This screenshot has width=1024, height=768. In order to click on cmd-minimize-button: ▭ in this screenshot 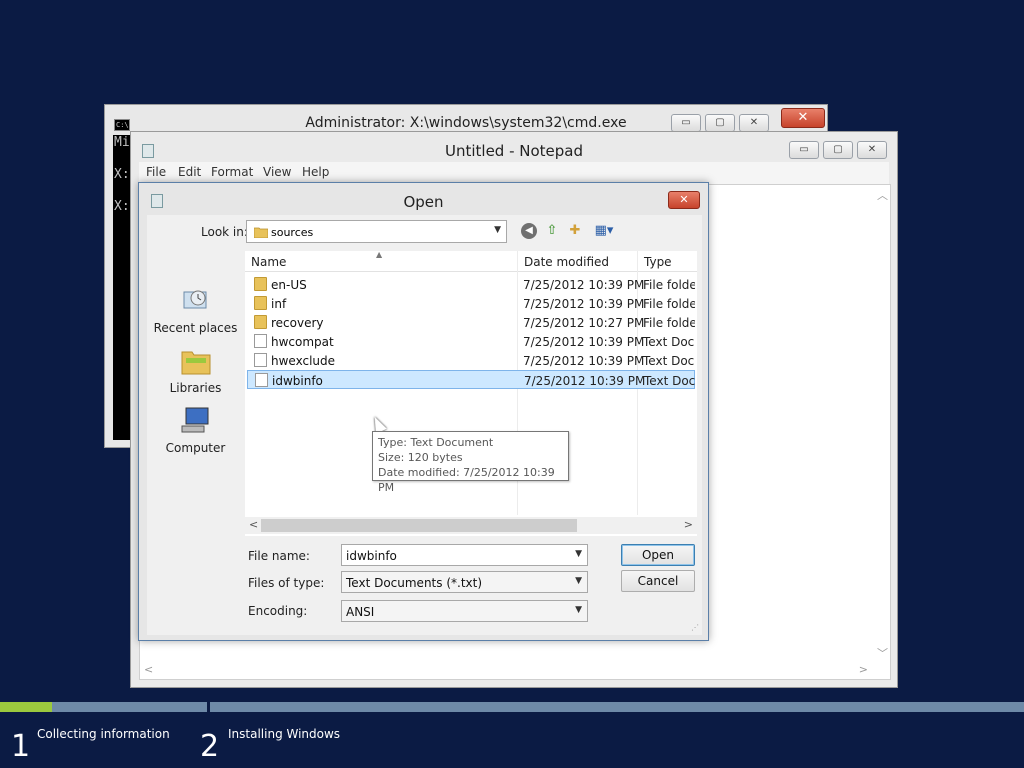, I will do `click(686, 123)`.